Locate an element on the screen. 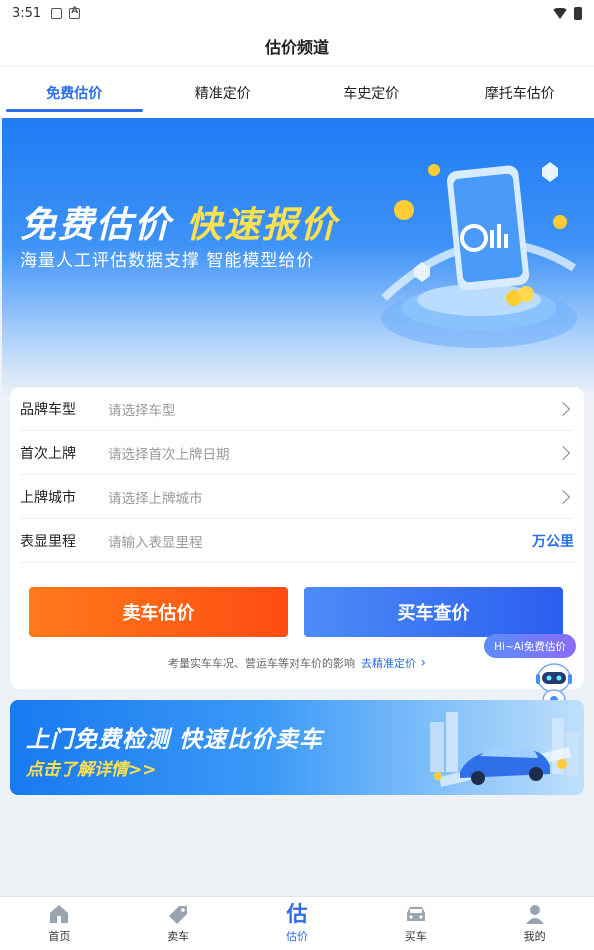 The height and width of the screenshot is (950, 594). sell-tag-icon is located at coordinates (178, 914).